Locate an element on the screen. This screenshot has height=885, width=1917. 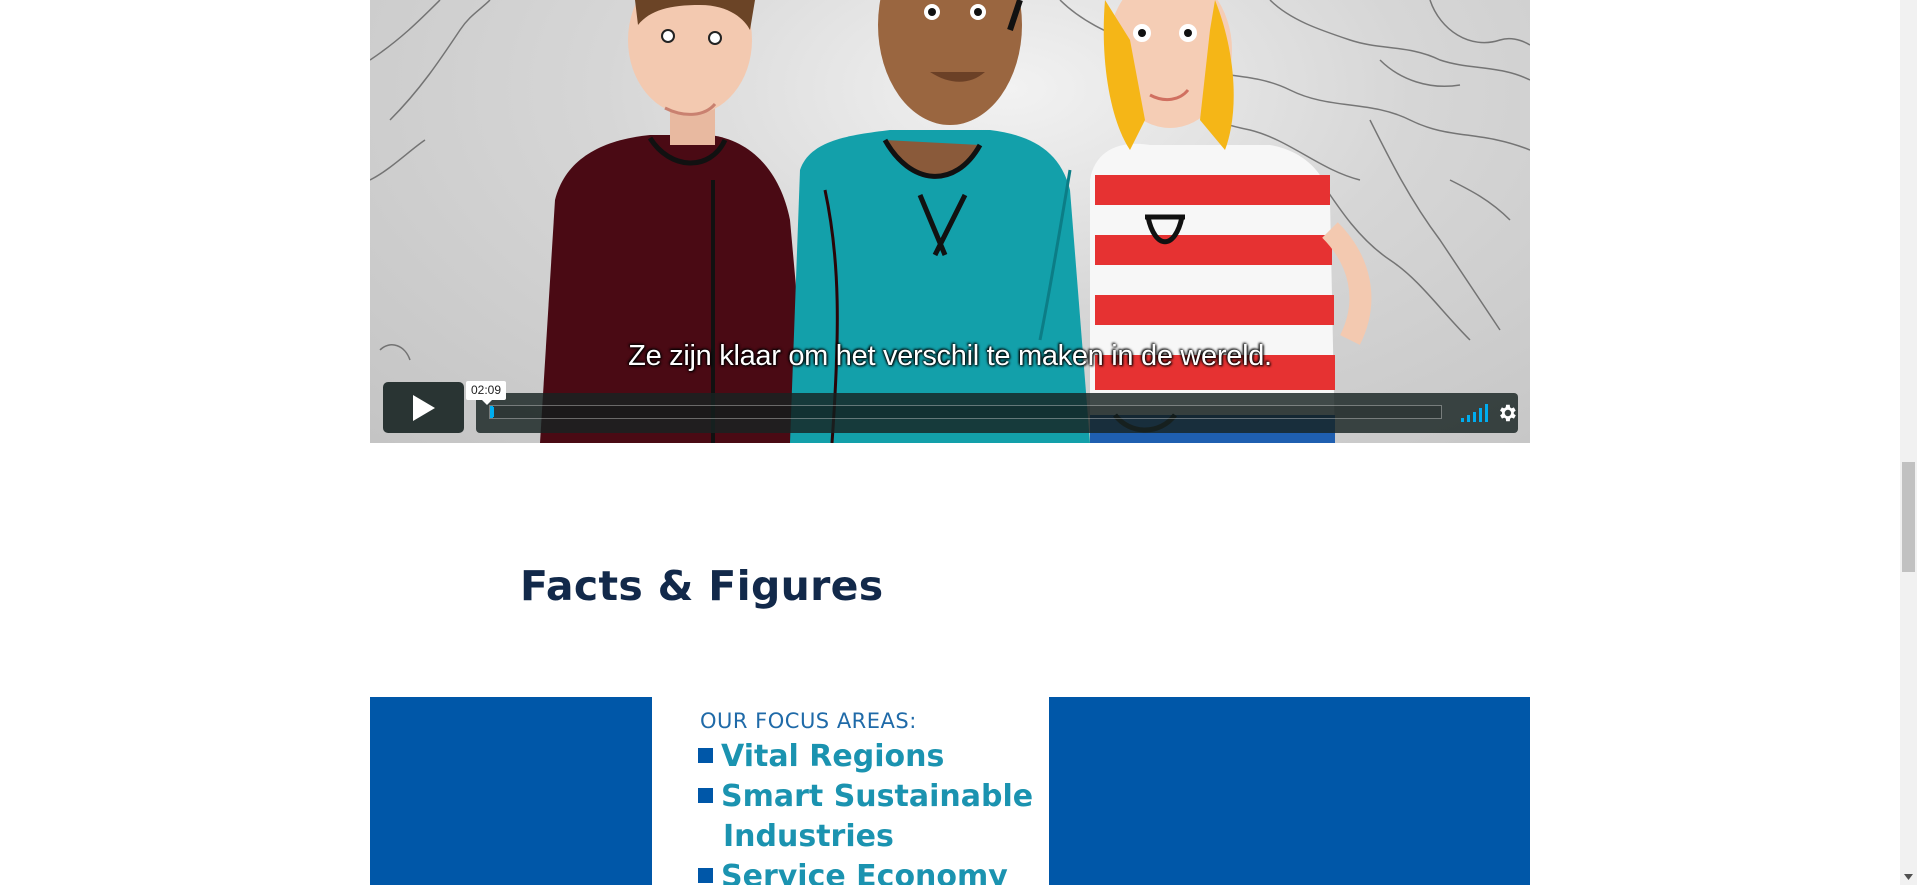
focus-item-label: Industries is located at coordinates (808, 836).